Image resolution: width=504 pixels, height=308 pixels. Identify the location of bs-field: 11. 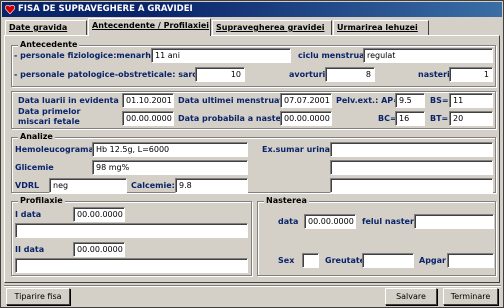
(471, 100).